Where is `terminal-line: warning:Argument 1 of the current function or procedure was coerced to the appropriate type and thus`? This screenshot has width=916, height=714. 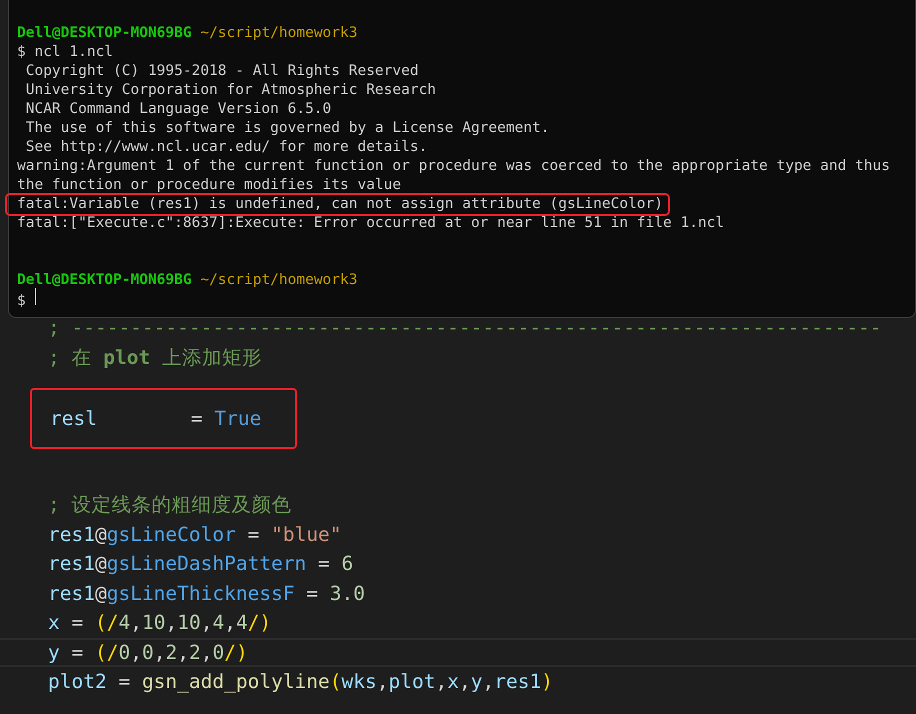
terminal-line: warning:Argument 1 of the current function or procedure was coerced to the appropriate type and thus is located at coordinates (453, 166).